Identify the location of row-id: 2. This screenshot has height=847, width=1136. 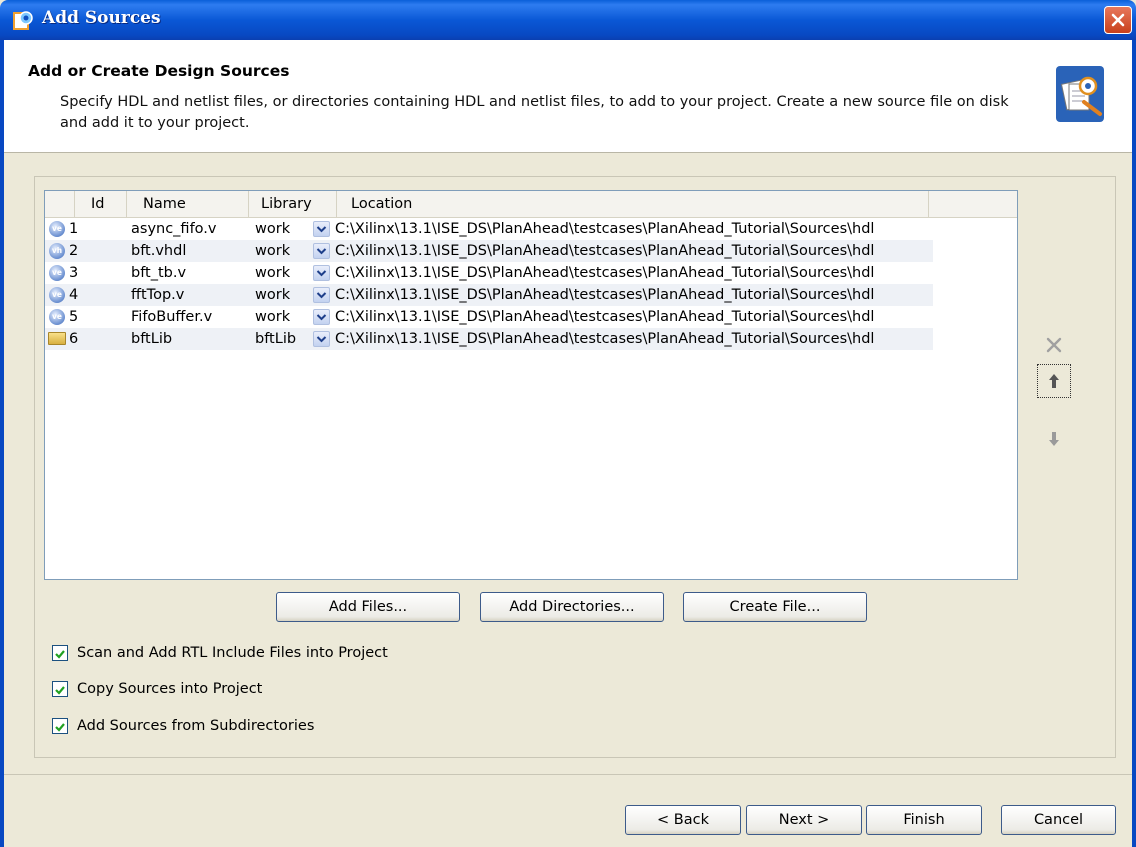
(74, 251).